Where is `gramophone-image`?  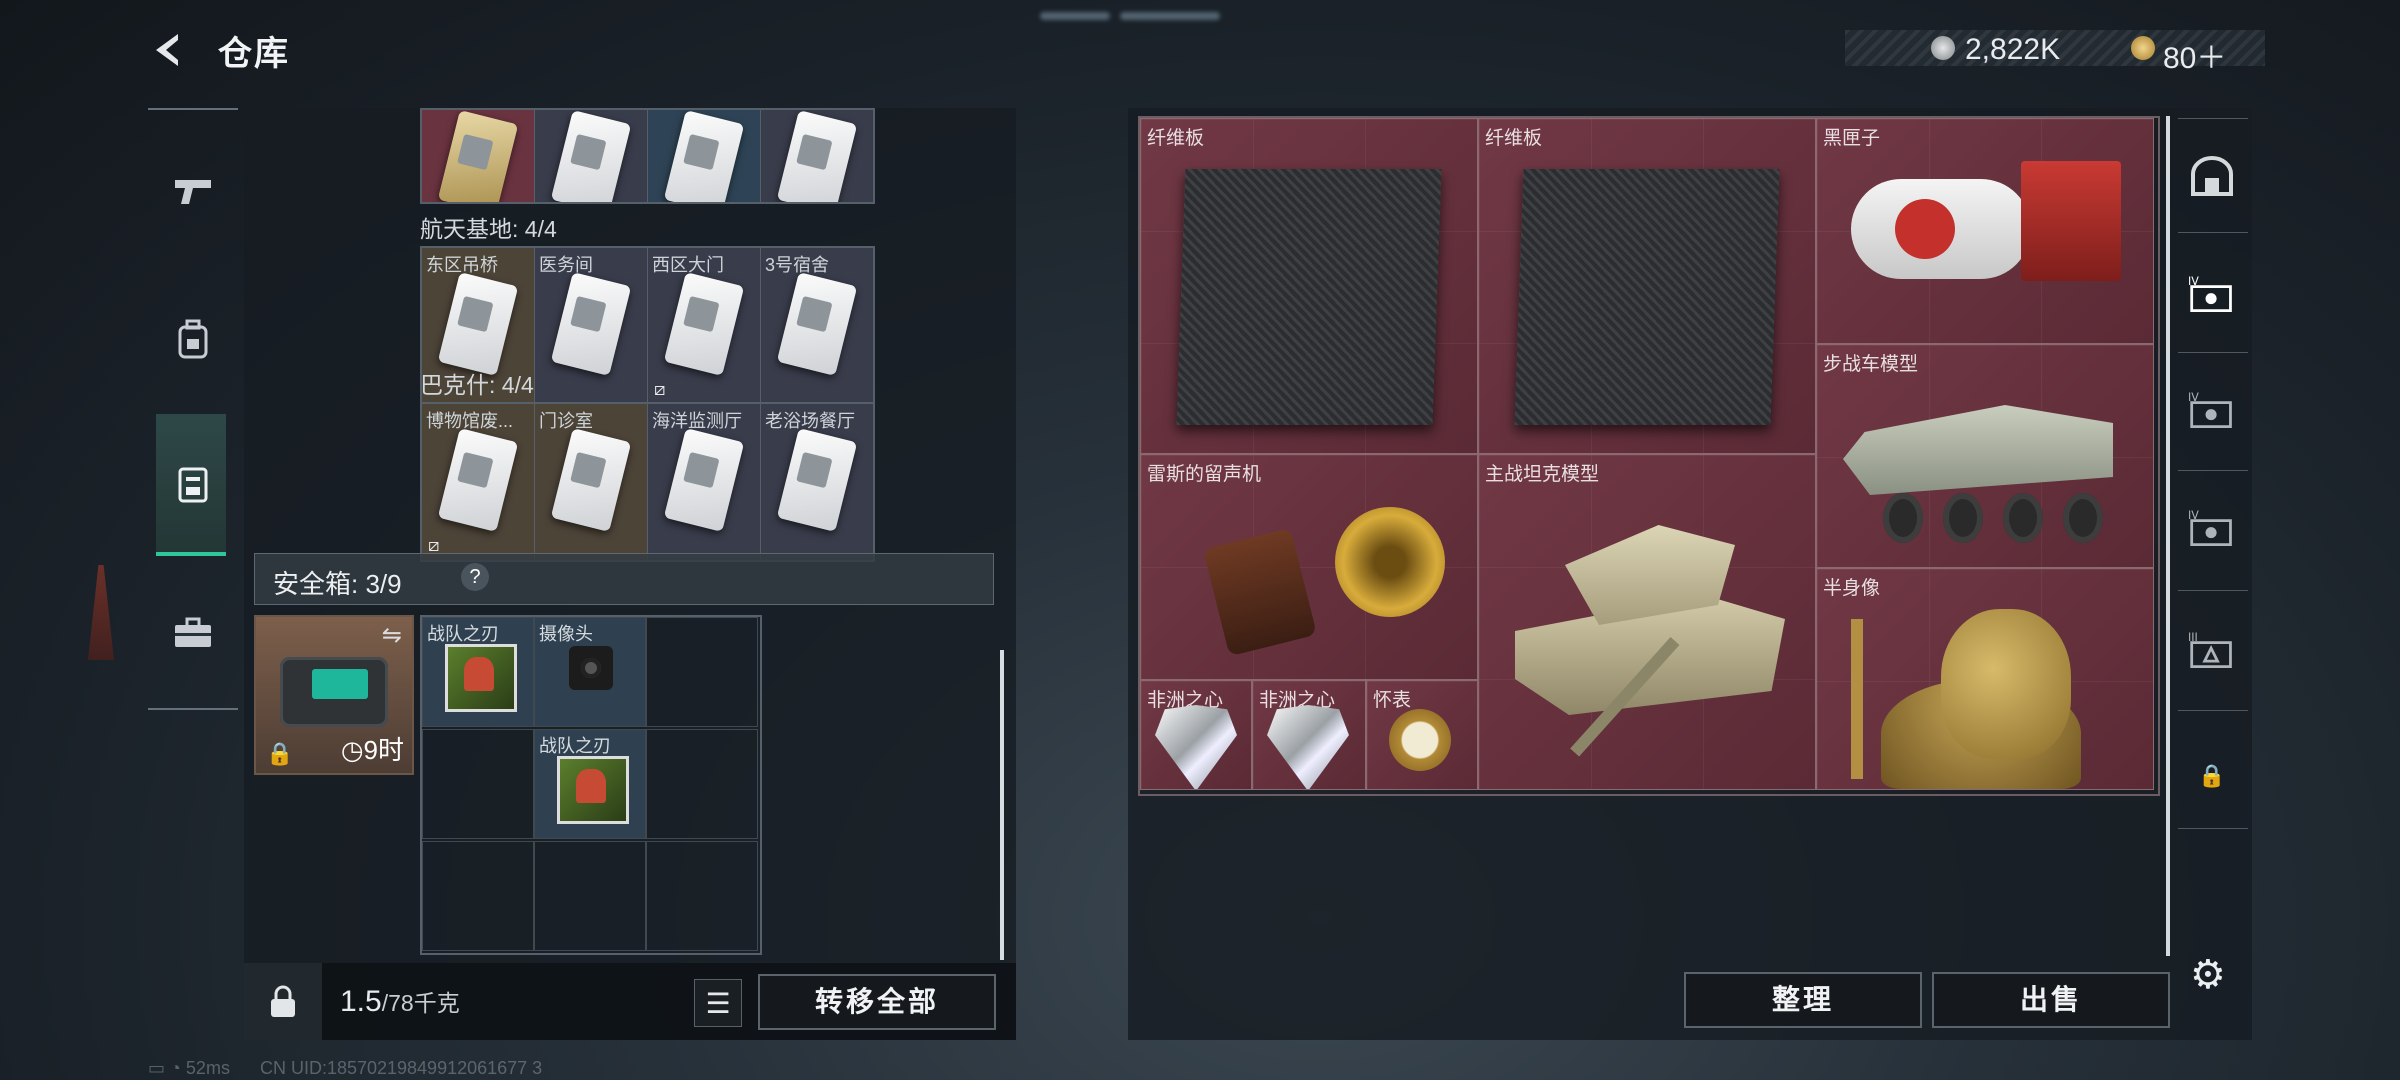 gramophone-image is located at coordinates (1330, 577).